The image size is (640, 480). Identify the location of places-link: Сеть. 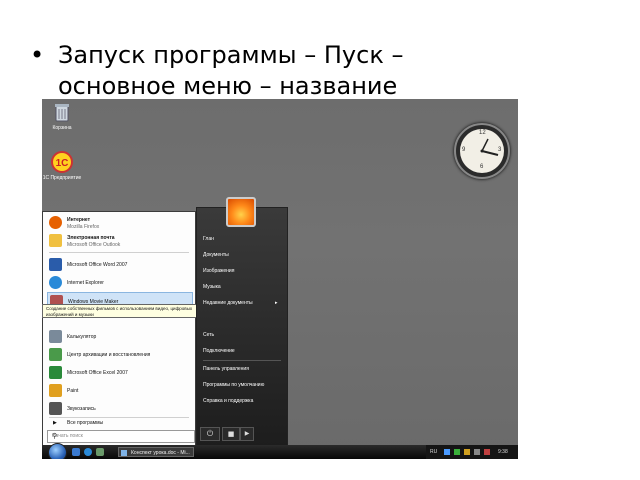
(208, 335).